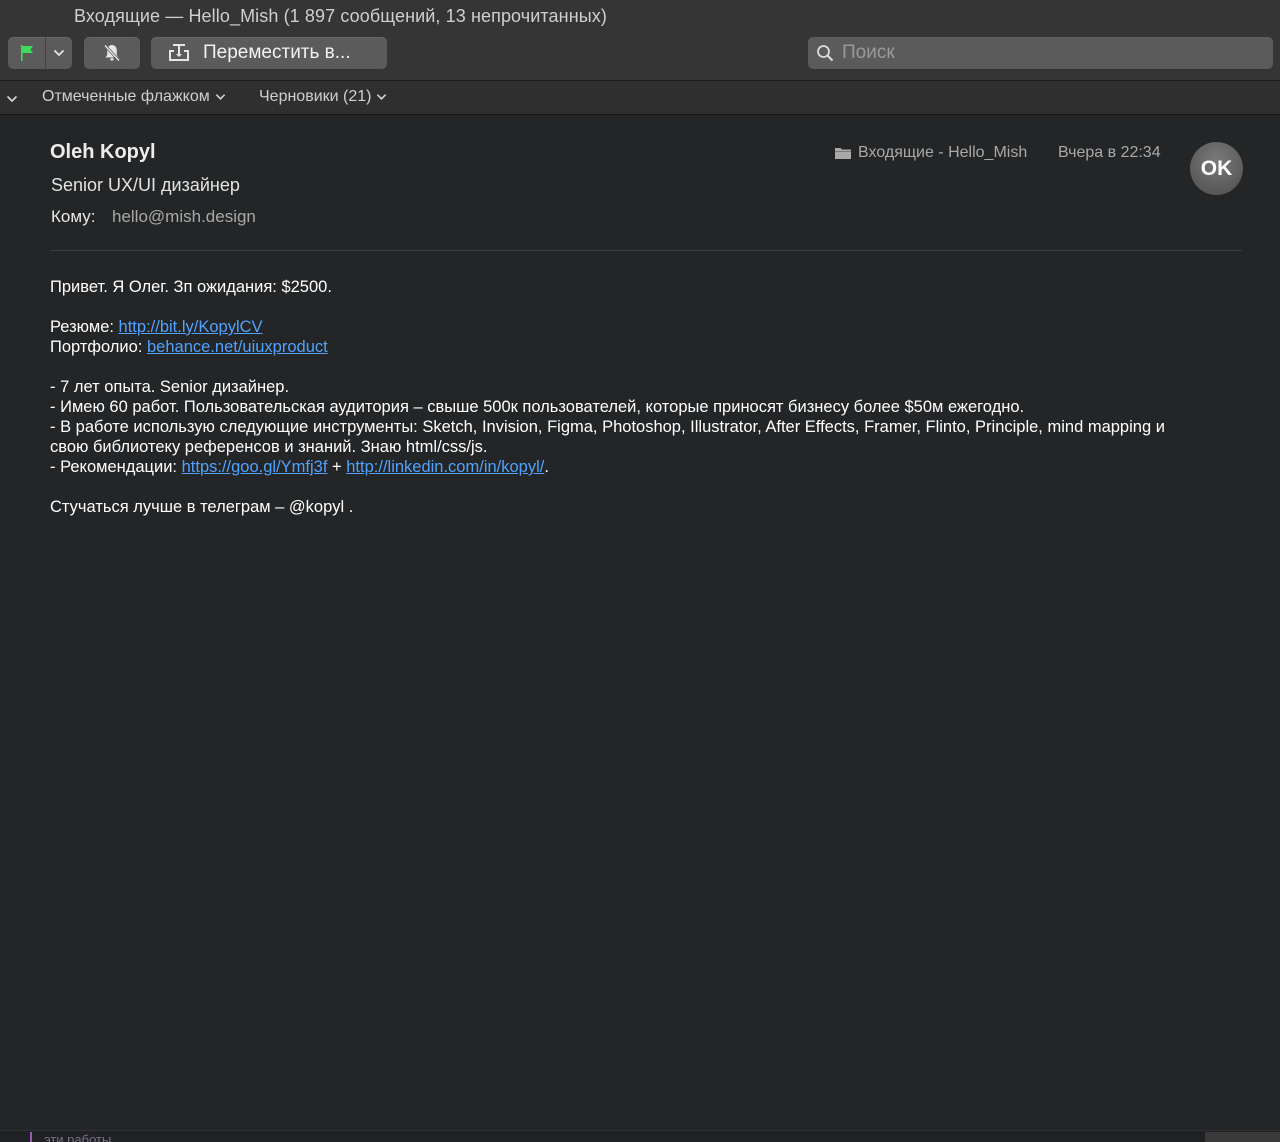 The width and height of the screenshot is (1280, 1142). I want to click on to-label: Кому:, so click(73, 216).